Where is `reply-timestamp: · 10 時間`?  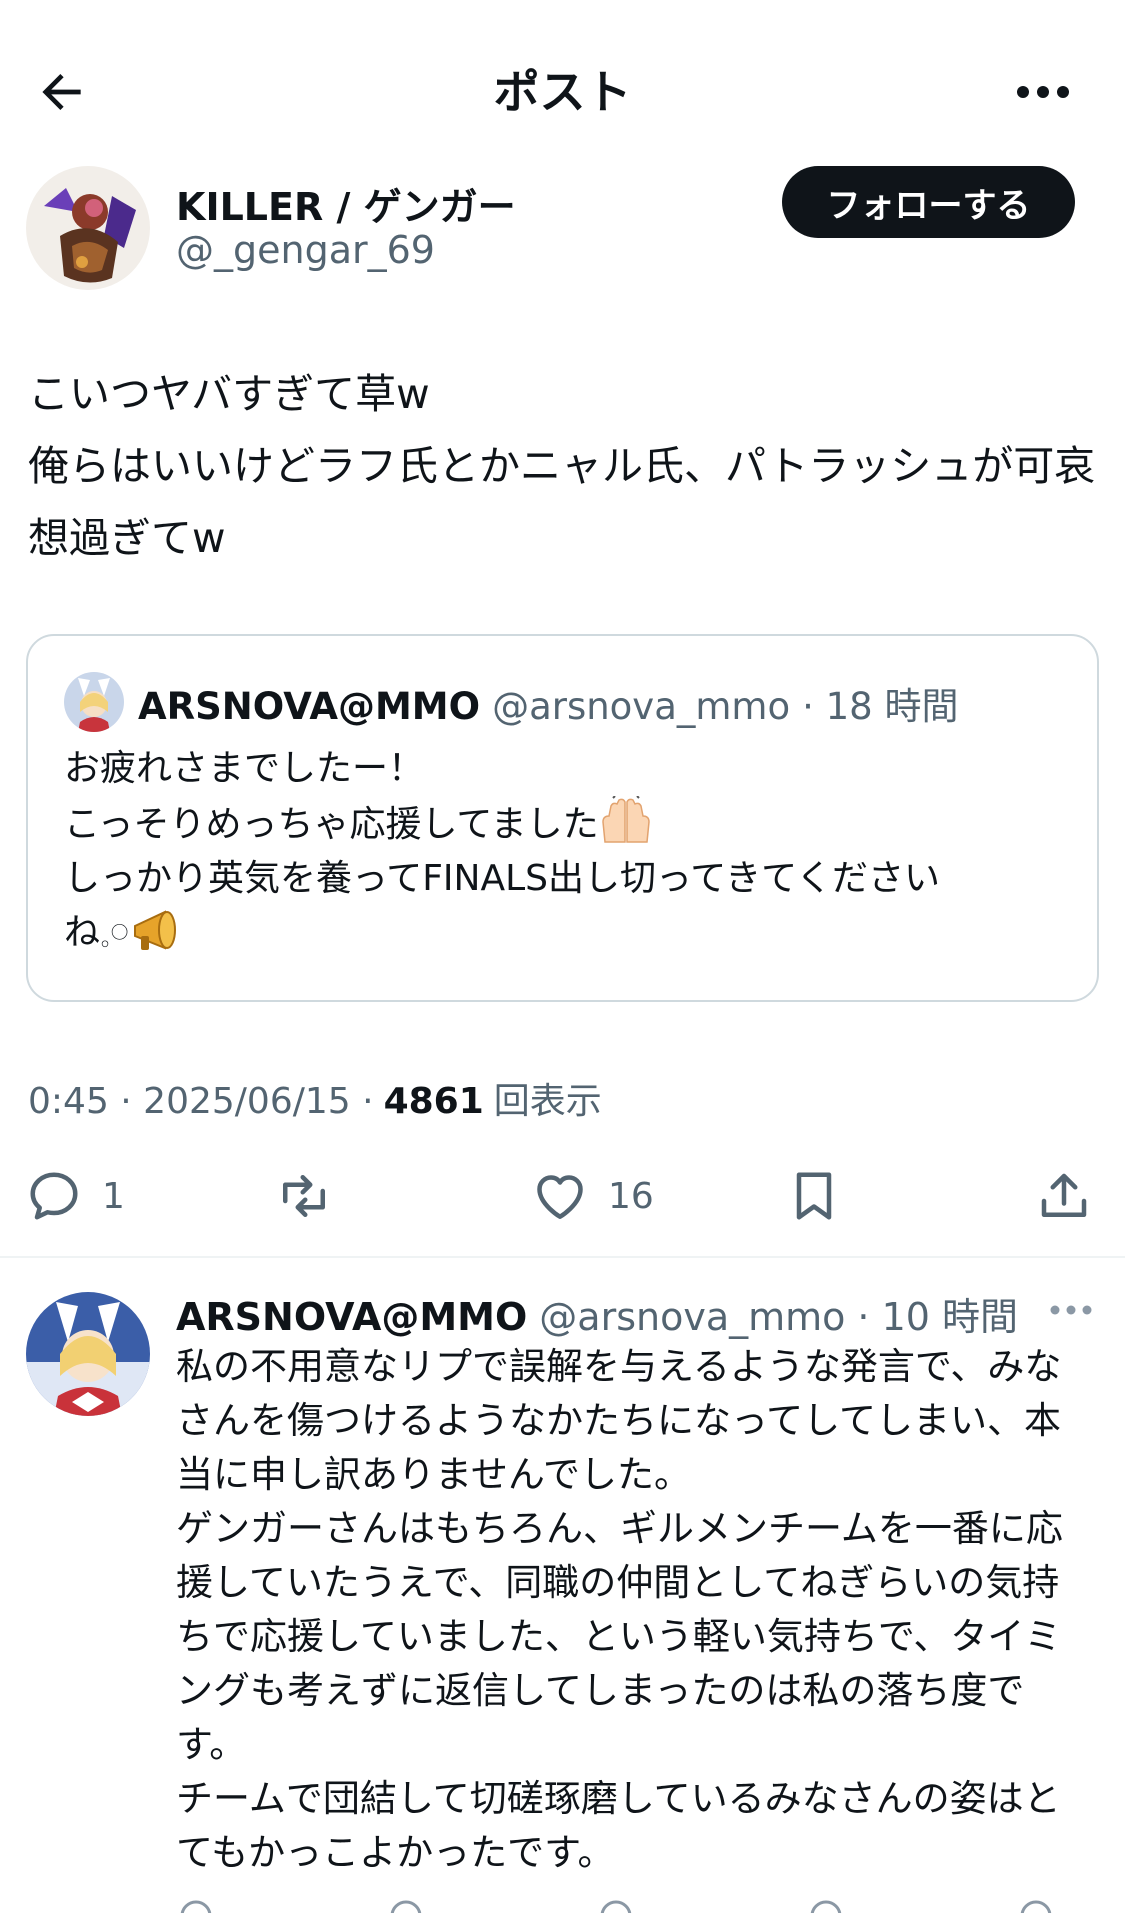
reply-timestamp: · 10 時間 is located at coordinates (937, 1317).